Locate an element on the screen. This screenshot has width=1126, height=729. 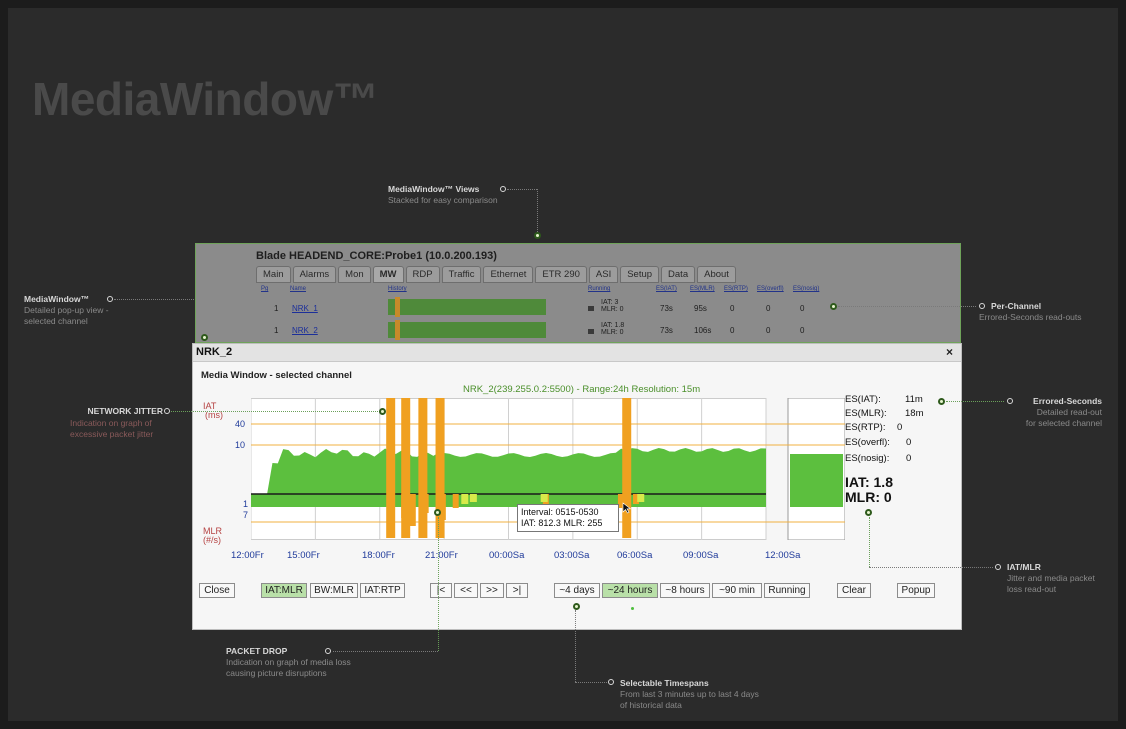
close-icon: × is located at coordinates (949, 352).